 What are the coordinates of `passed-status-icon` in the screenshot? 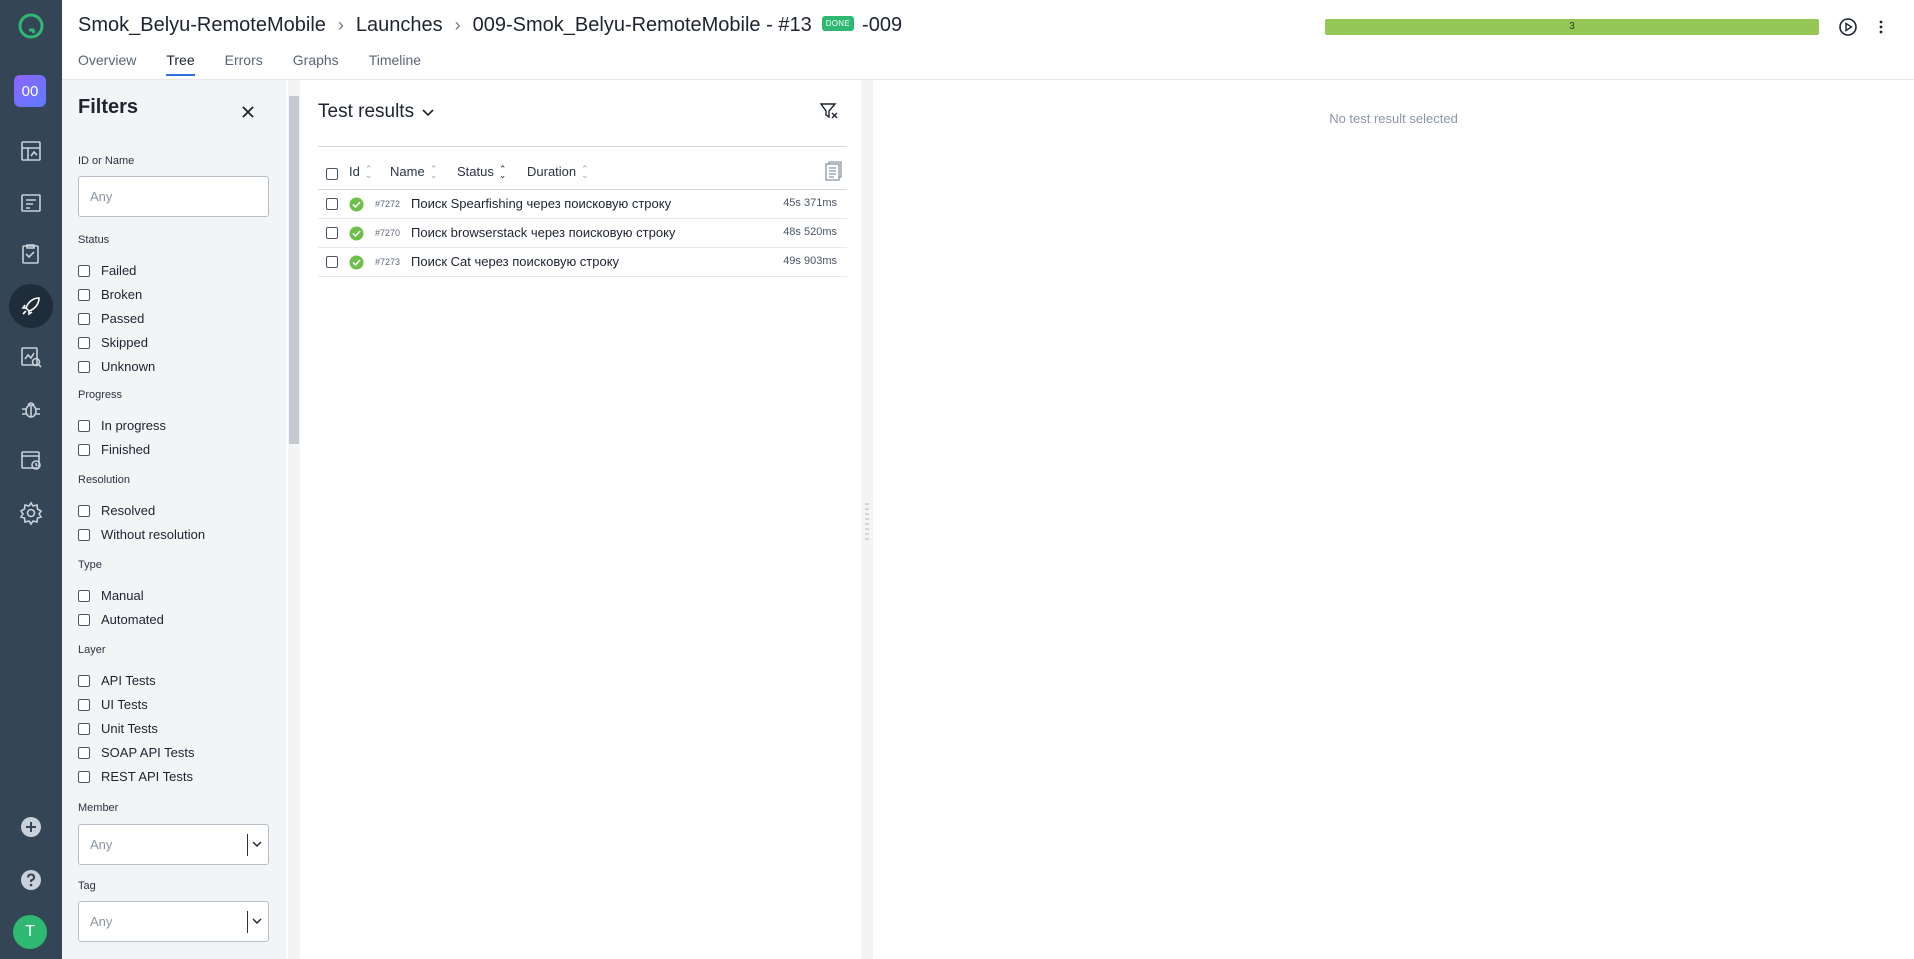 It's located at (356, 204).